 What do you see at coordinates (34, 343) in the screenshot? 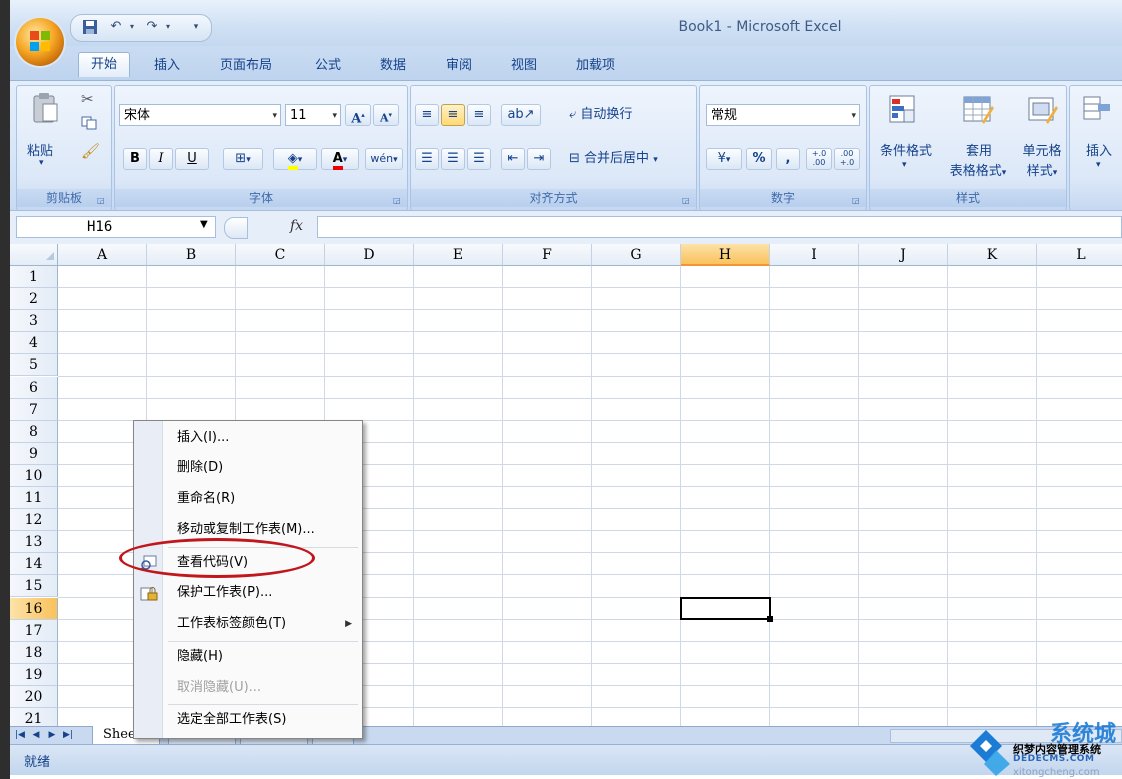
I see `row-header-4: 4` at bounding box center [34, 343].